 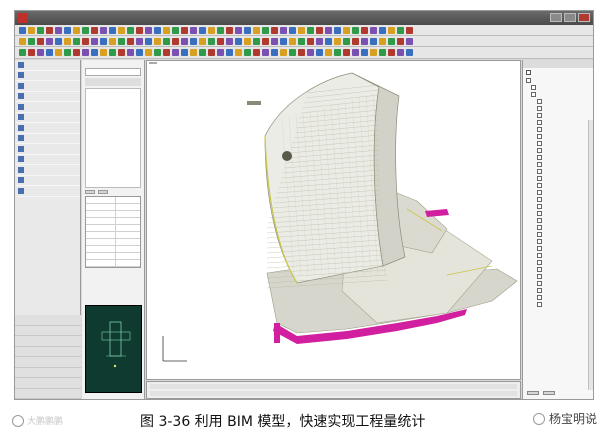 I want to click on component-list, so click(x=113, y=138).